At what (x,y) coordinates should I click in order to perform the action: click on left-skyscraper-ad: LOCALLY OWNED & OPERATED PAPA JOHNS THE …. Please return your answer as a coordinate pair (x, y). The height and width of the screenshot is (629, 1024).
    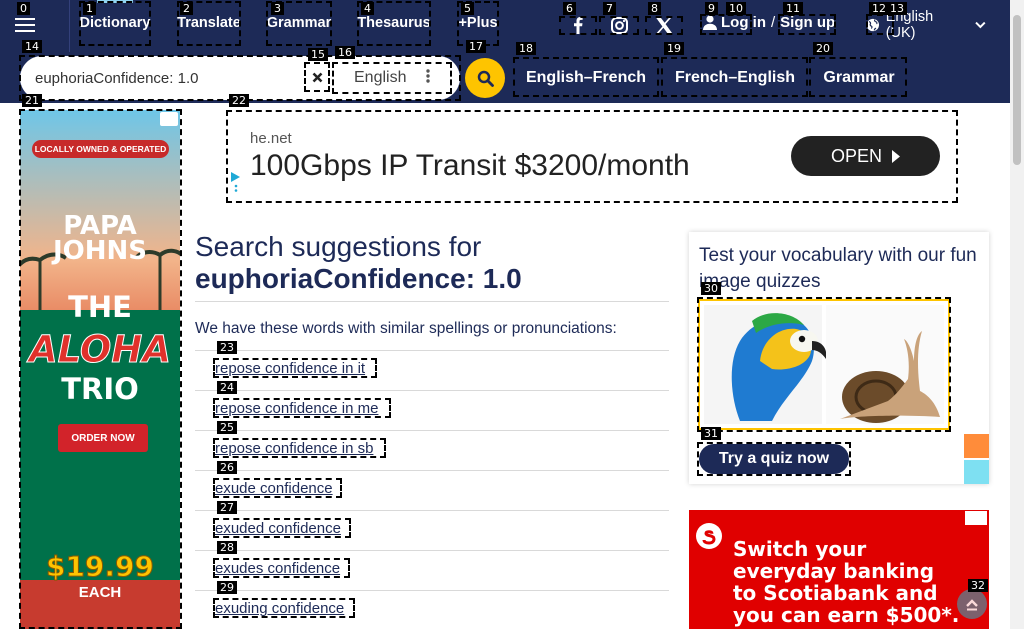
    Looking at the image, I should click on (100, 369).